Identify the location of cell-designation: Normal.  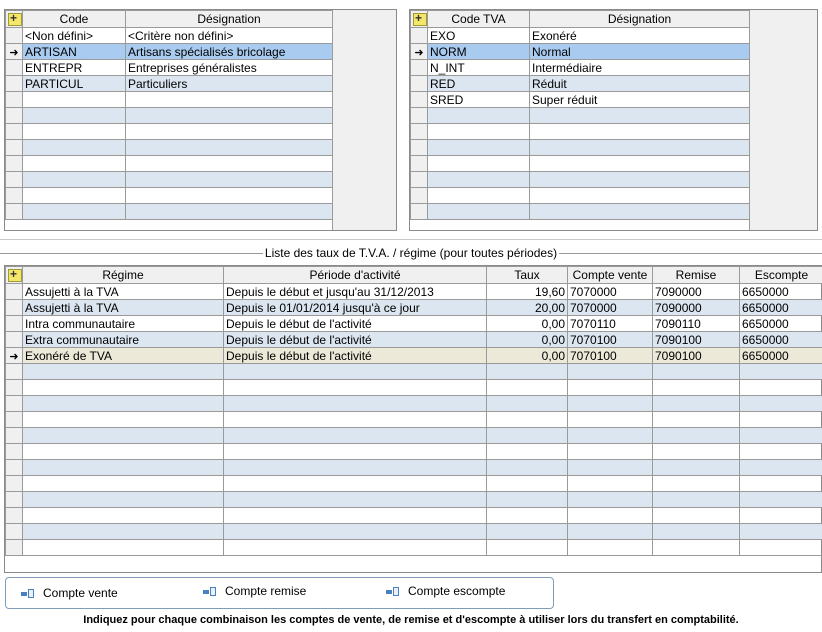
(639, 51).